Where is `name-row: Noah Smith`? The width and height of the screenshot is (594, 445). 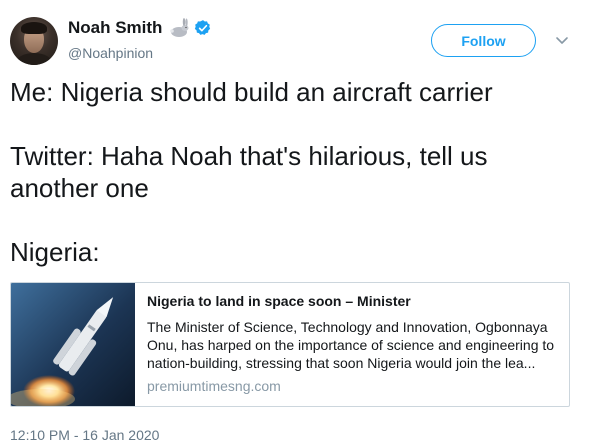 name-row: Noah Smith is located at coordinates (140, 28).